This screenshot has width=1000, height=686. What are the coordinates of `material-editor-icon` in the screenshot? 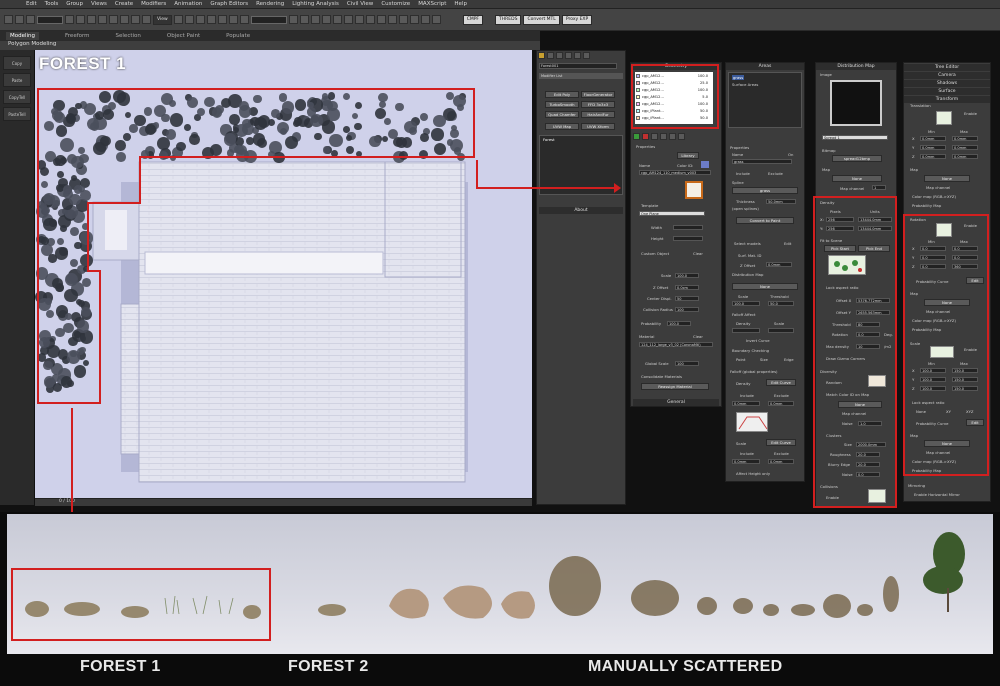 It's located at (359, 19).